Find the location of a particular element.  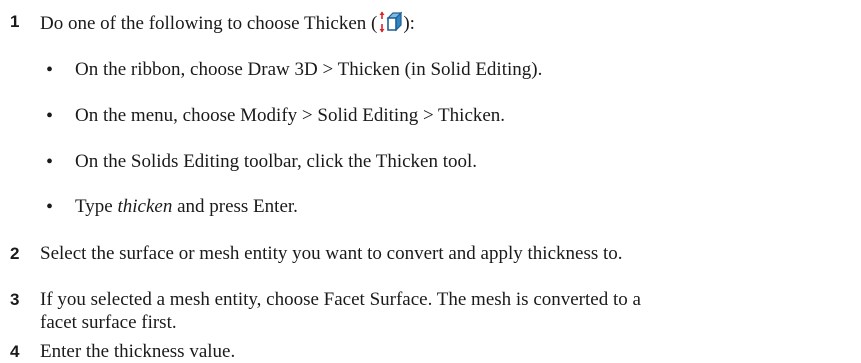

option-type-prefix: Type is located at coordinates (96, 206).